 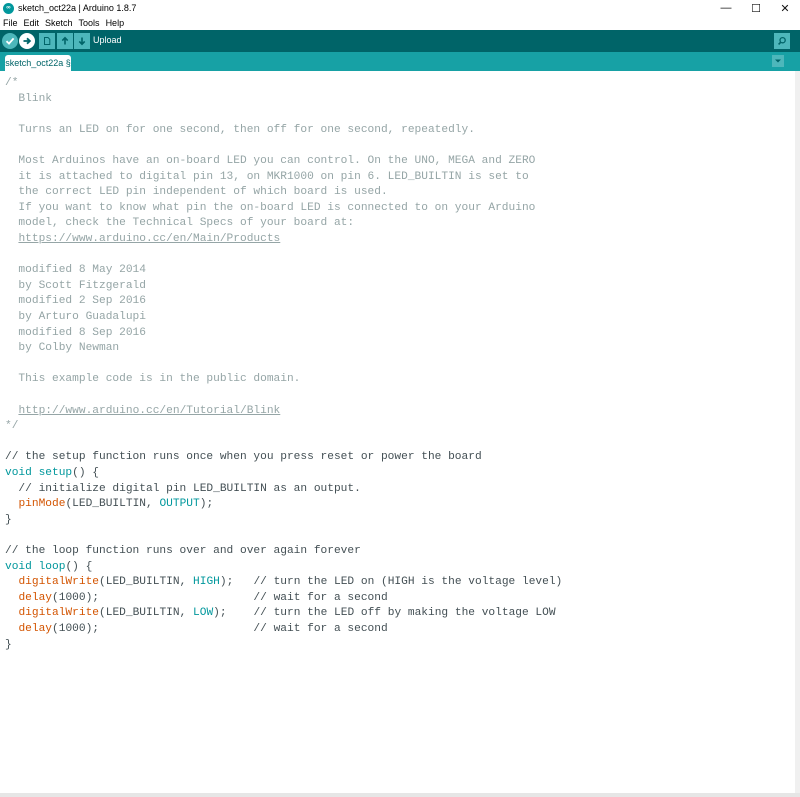 I want to click on menu-edit: Edit, so click(x=32, y=23).